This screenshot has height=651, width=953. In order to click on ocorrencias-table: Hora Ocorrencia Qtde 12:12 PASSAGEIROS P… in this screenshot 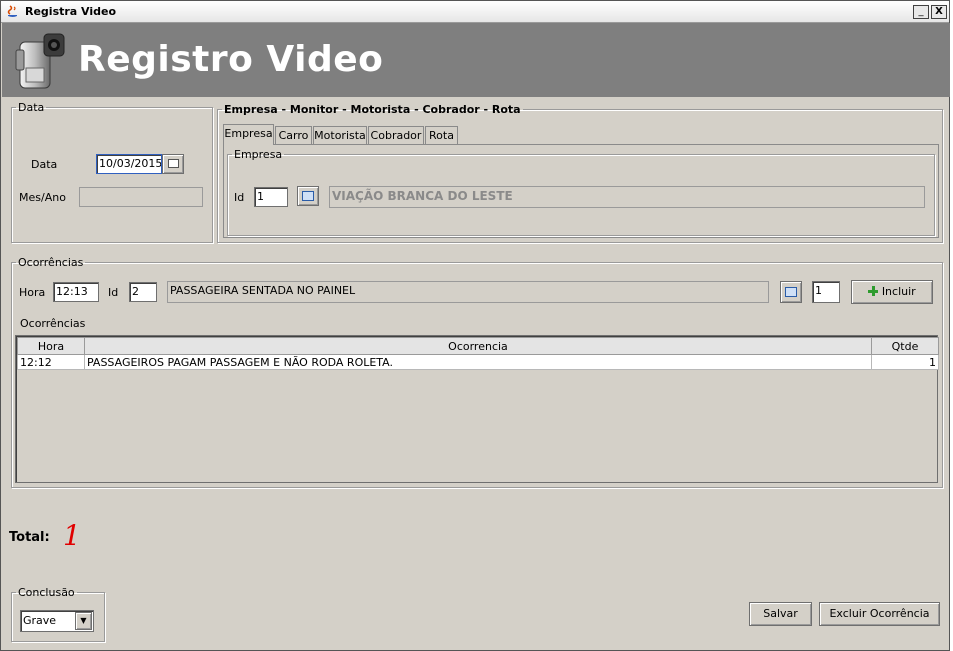, I will do `click(478, 353)`.